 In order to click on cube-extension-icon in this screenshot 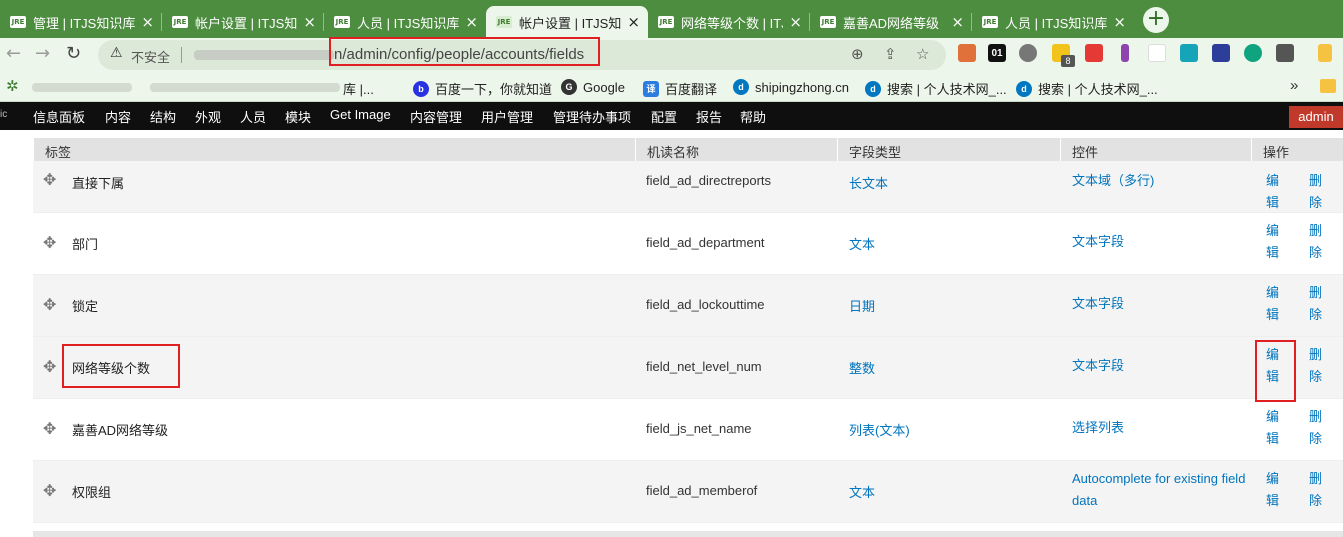, I will do `click(1221, 53)`.